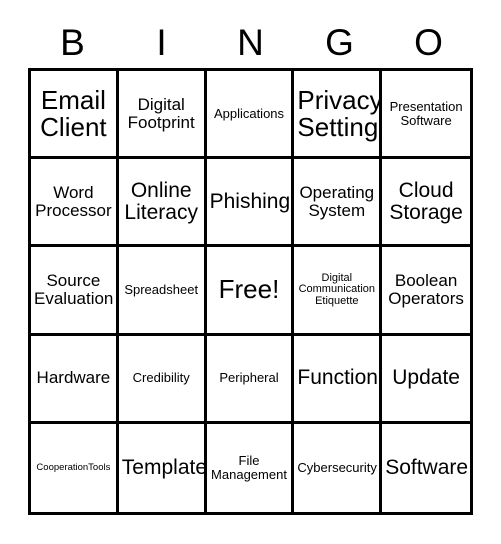 Image resolution: width=501 pixels, height=544 pixels. I want to click on bingo-cell-label: Operating System, so click(337, 201).